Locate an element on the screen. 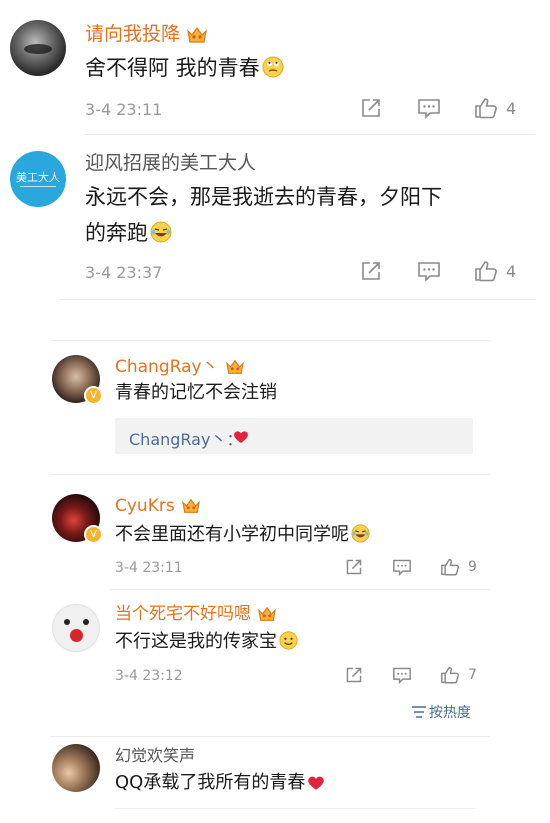  reply-text: 青春的记忆不会注销 is located at coordinates (196, 392).